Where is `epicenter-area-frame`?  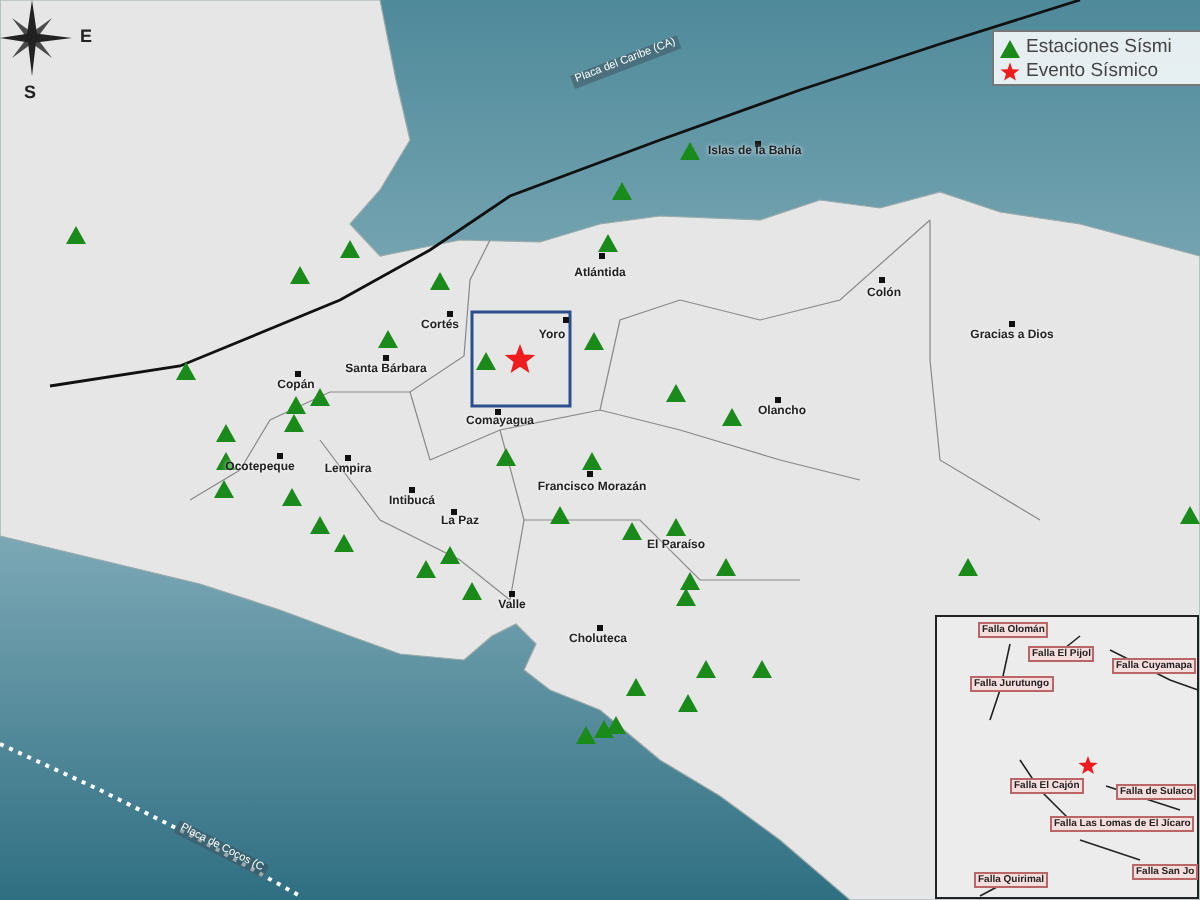
epicenter-area-frame is located at coordinates (521, 359).